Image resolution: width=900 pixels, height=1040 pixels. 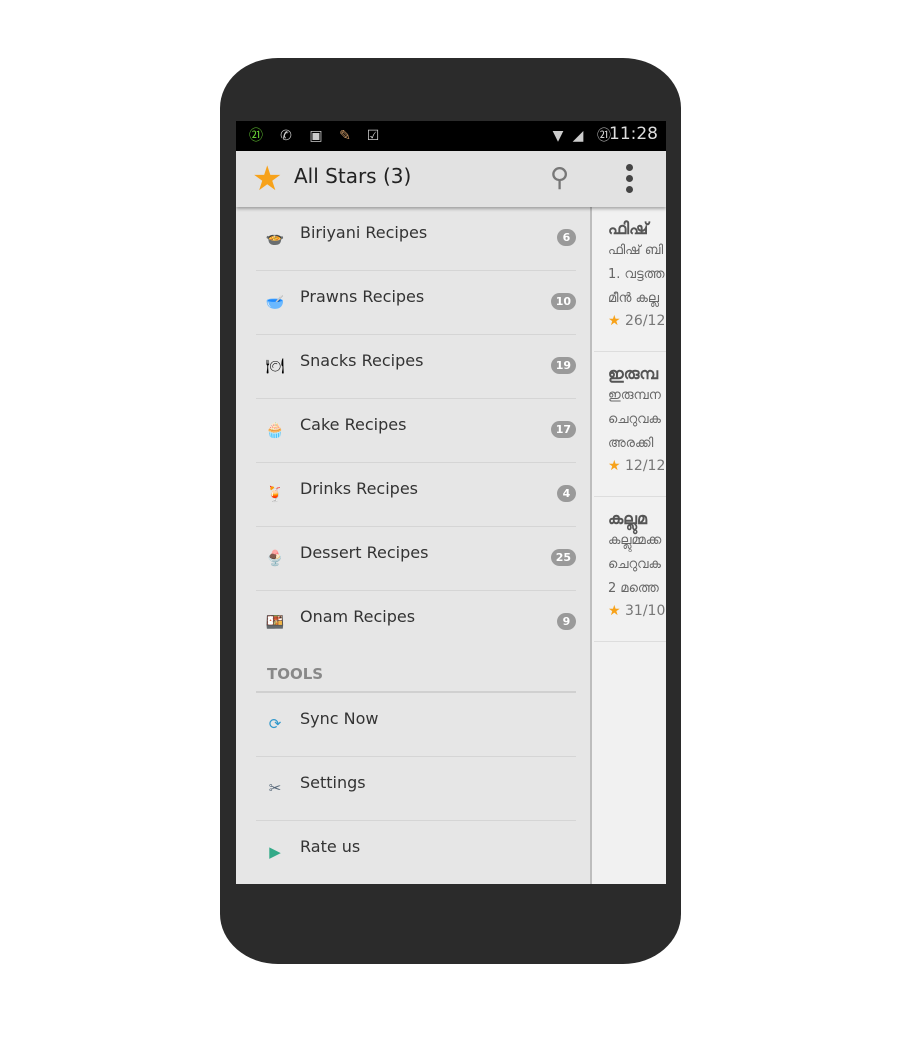 I want to click on onam-icon: 🍱, so click(x=275, y=622).